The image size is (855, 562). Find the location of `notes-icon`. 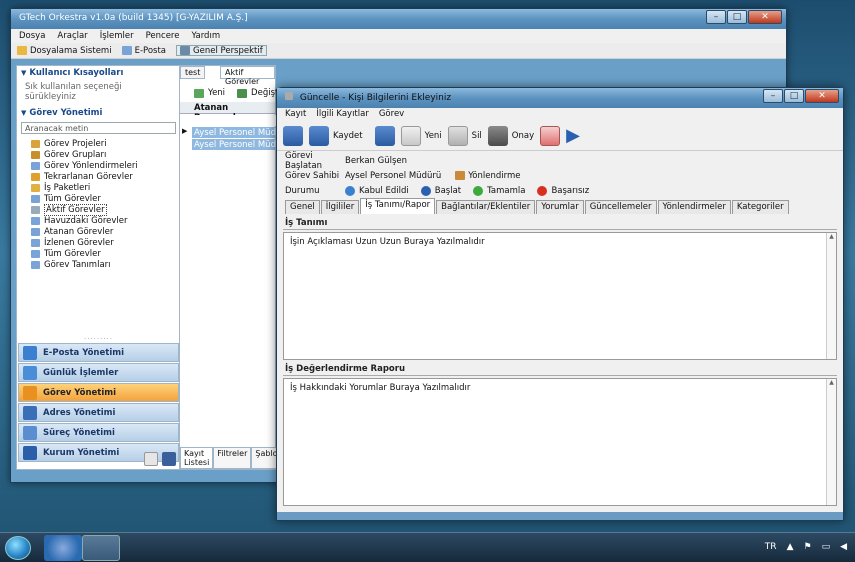

notes-icon is located at coordinates (151, 459).